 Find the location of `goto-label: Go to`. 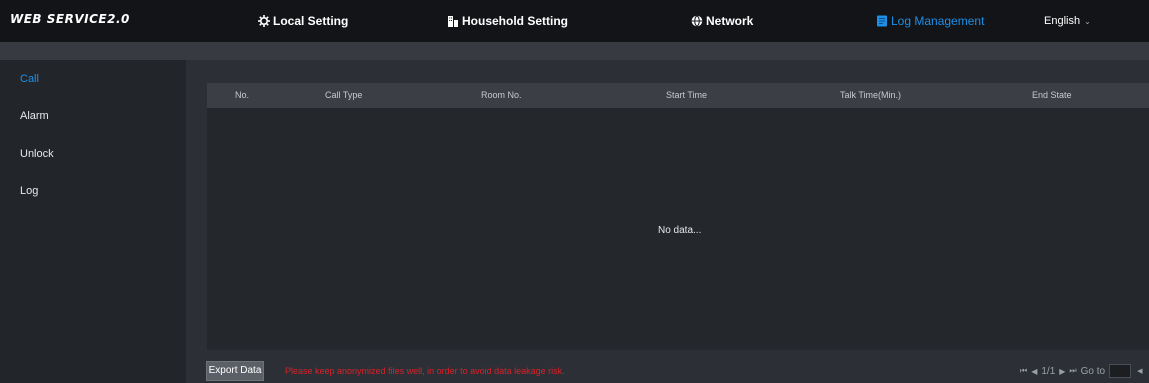

goto-label: Go to is located at coordinates (1093, 371).